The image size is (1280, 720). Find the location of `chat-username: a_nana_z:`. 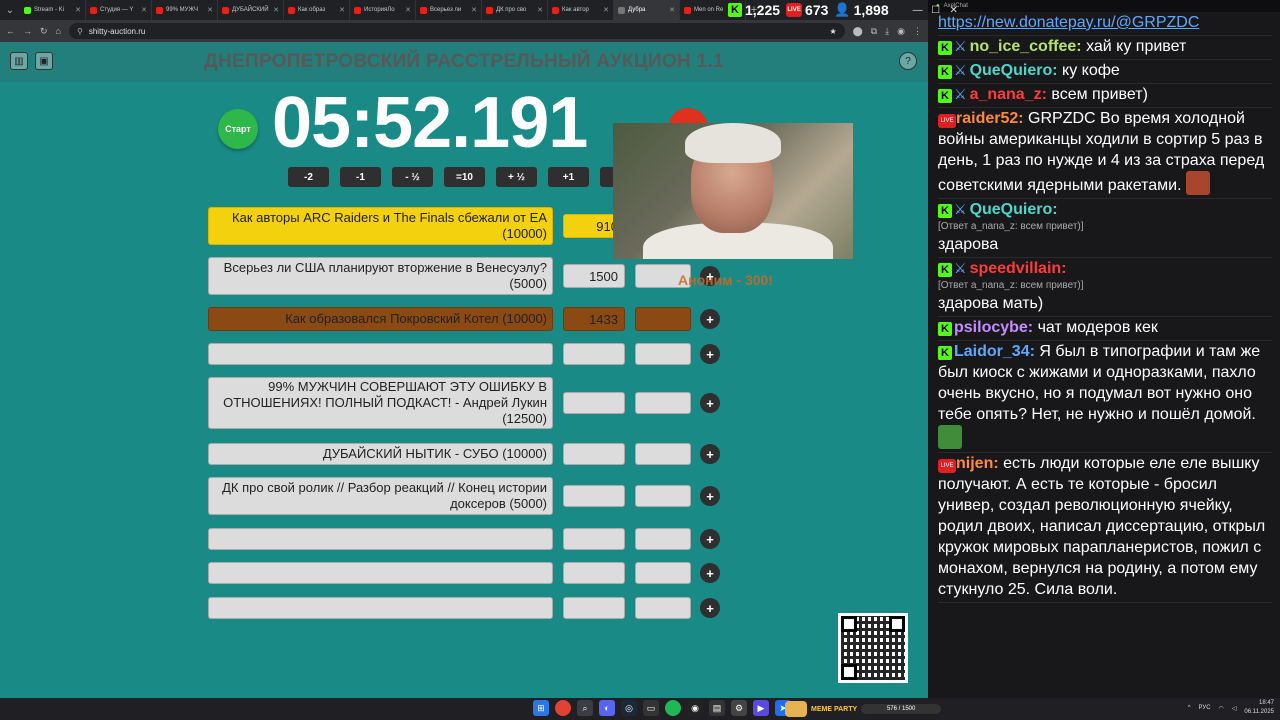

chat-username: a_nana_z: is located at coordinates (1008, 94).